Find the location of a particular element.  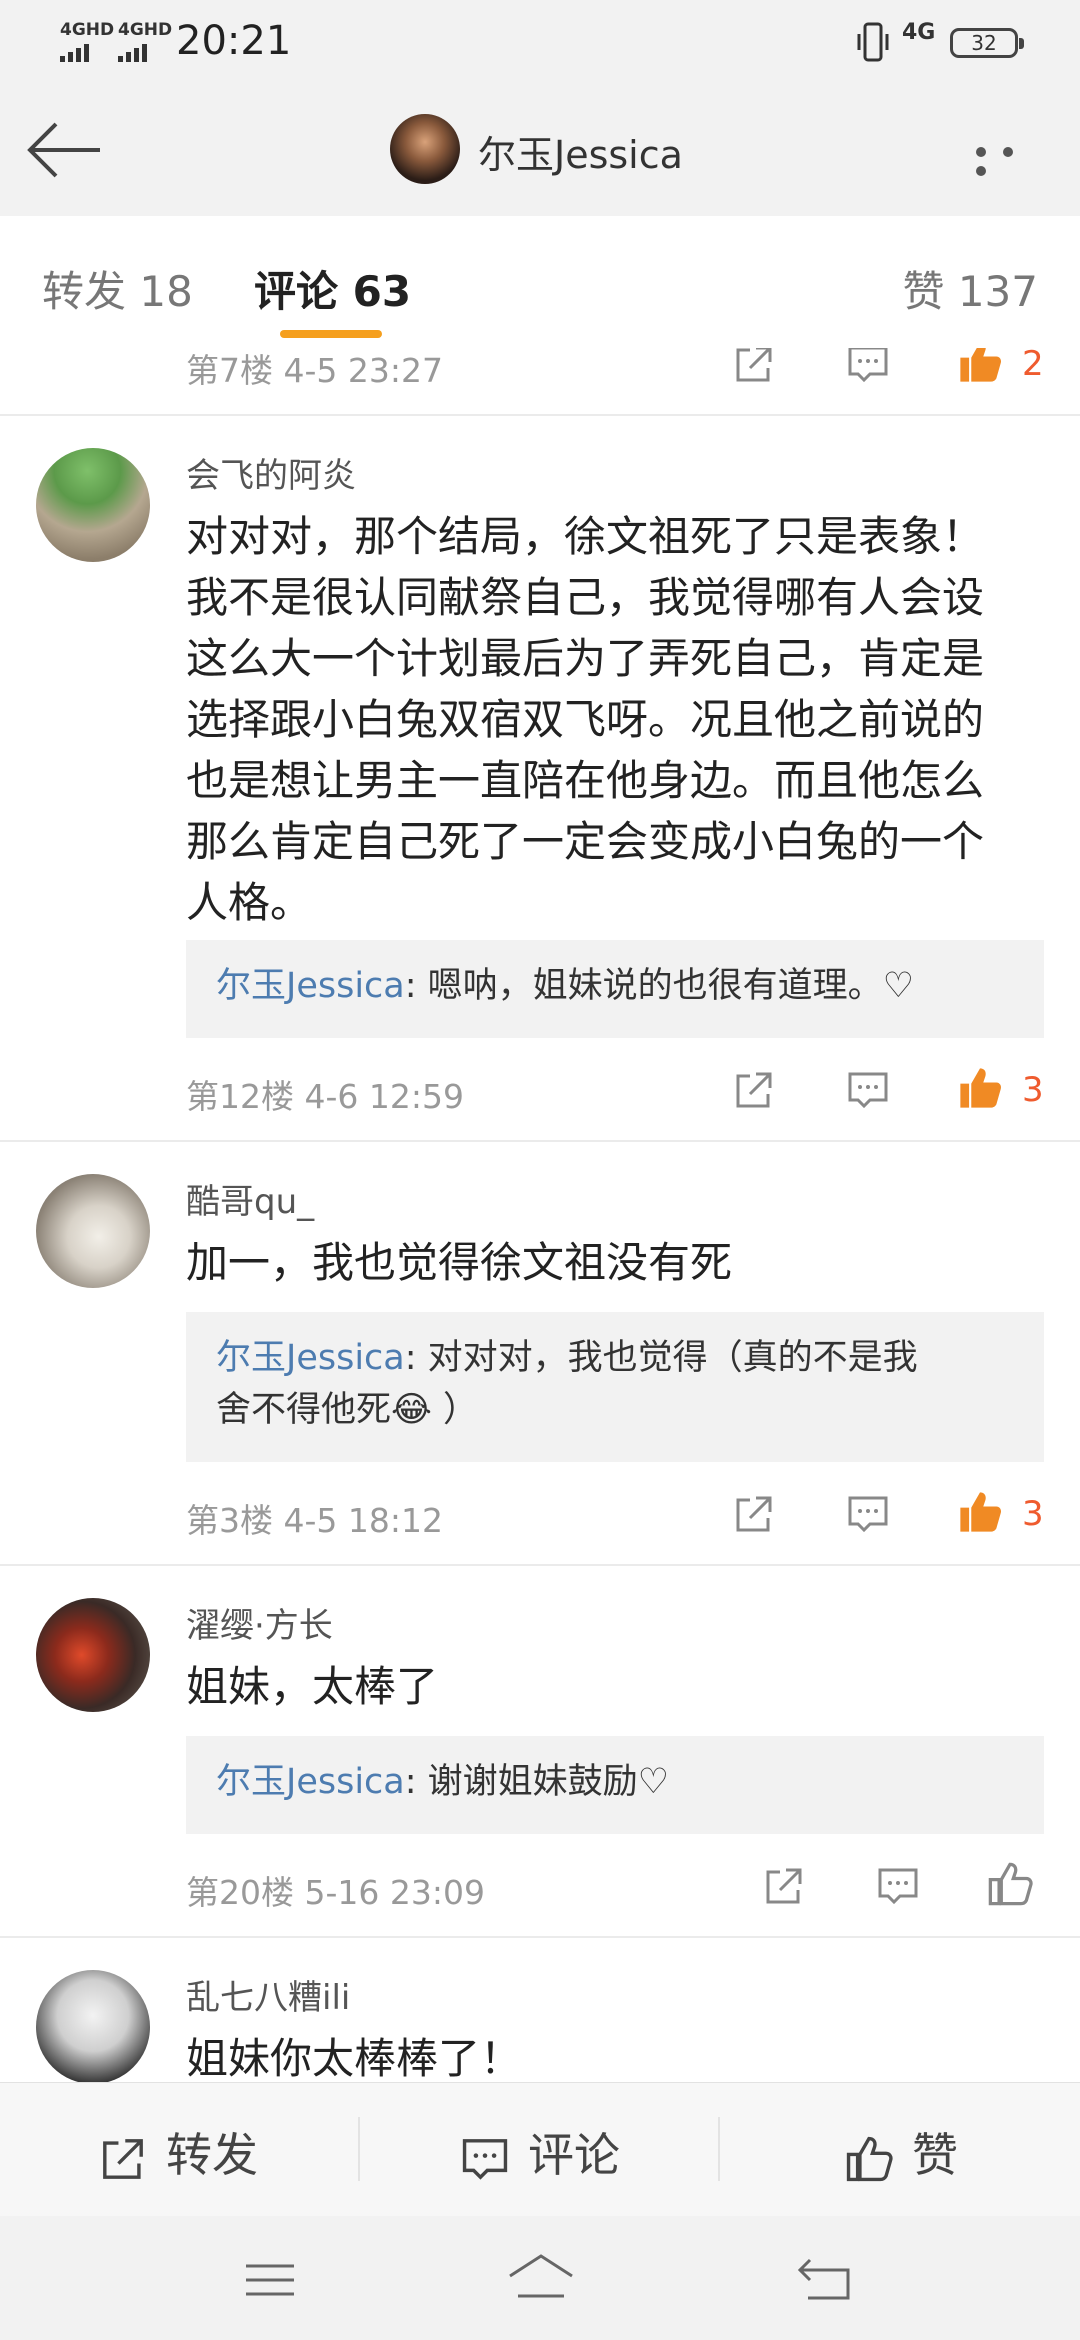

comment-text: 加一，我也觉得徐文祖没有死 is located at coordinates (621, 1262).